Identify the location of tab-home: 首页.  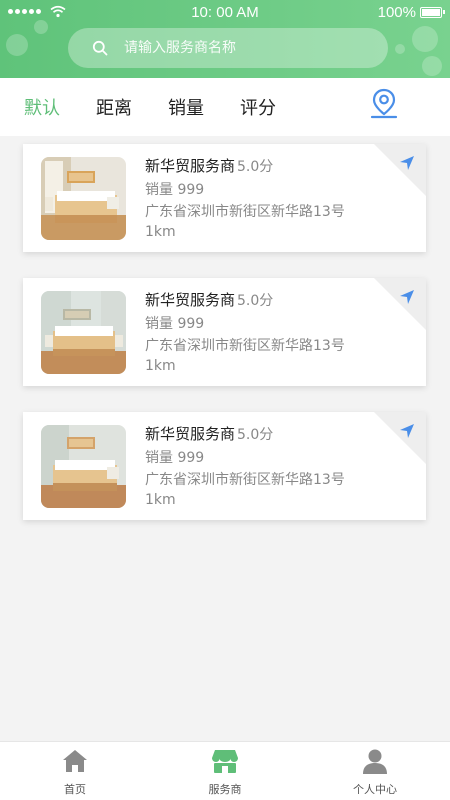
(75, 771).